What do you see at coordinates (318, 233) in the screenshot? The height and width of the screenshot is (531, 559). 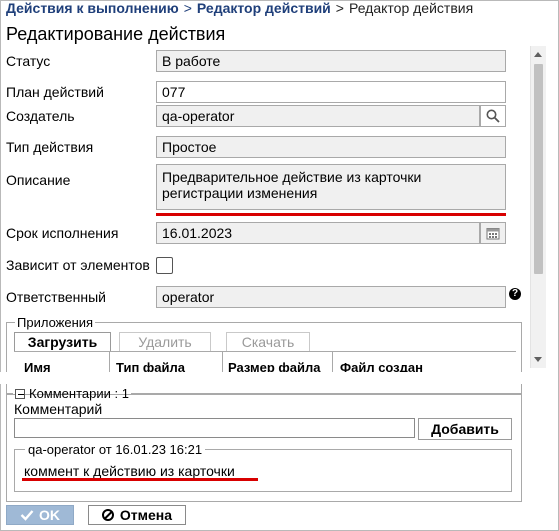 I see `due-date-field: 16.01.2023` at bounding box center [318, 233].